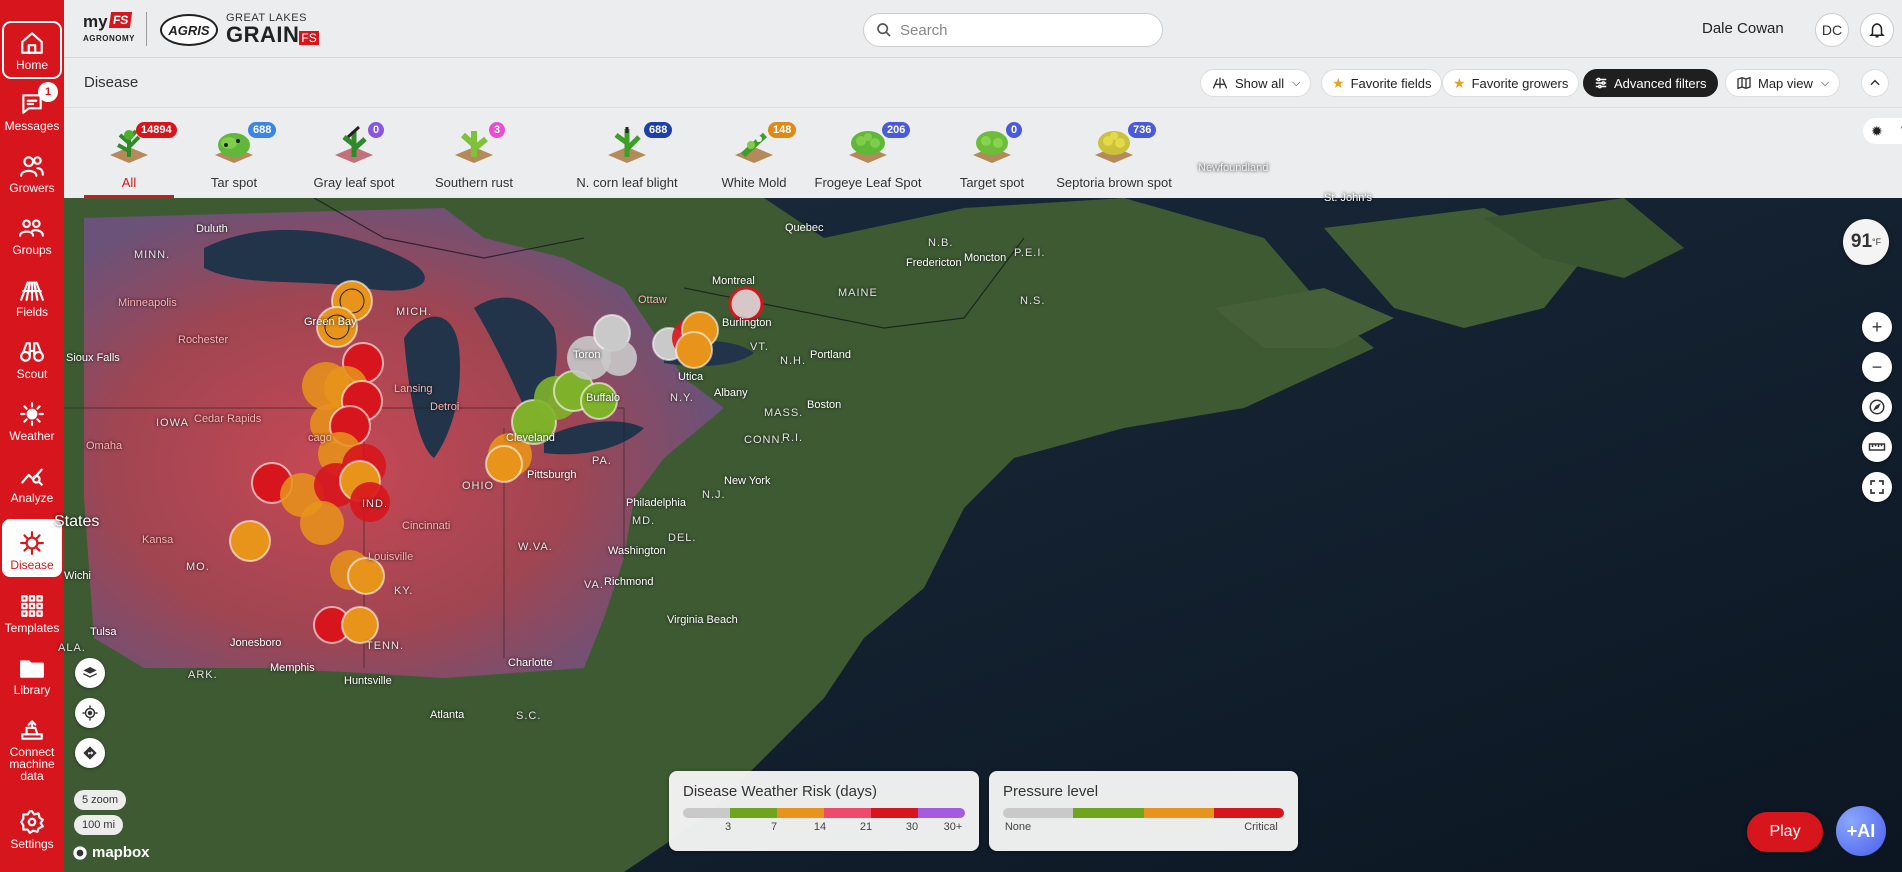 Image resolution: width=1902 pixels, height=872 pixels. I want to click on map-label-duluth: Duluth, so click(212, 229).